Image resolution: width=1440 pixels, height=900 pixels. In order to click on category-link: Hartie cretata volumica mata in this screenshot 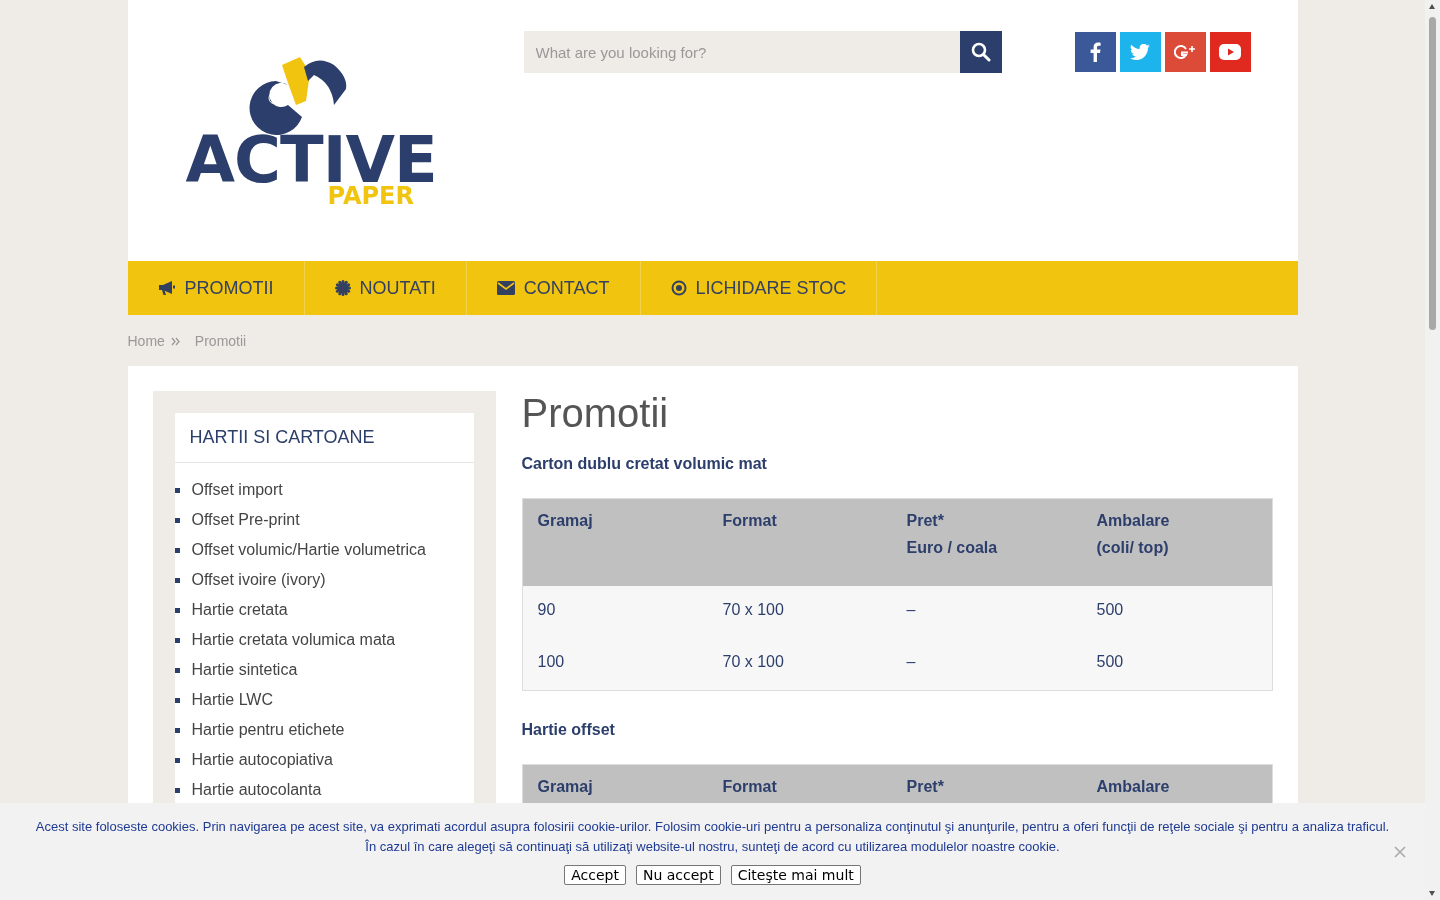, I will do `click(293, 640)`.